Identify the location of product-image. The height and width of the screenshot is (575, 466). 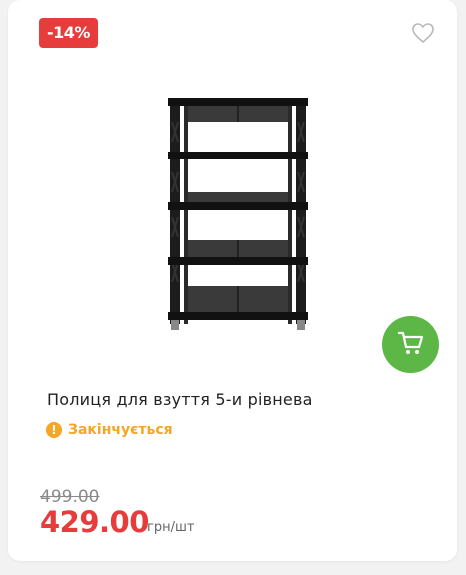
(238, 217).